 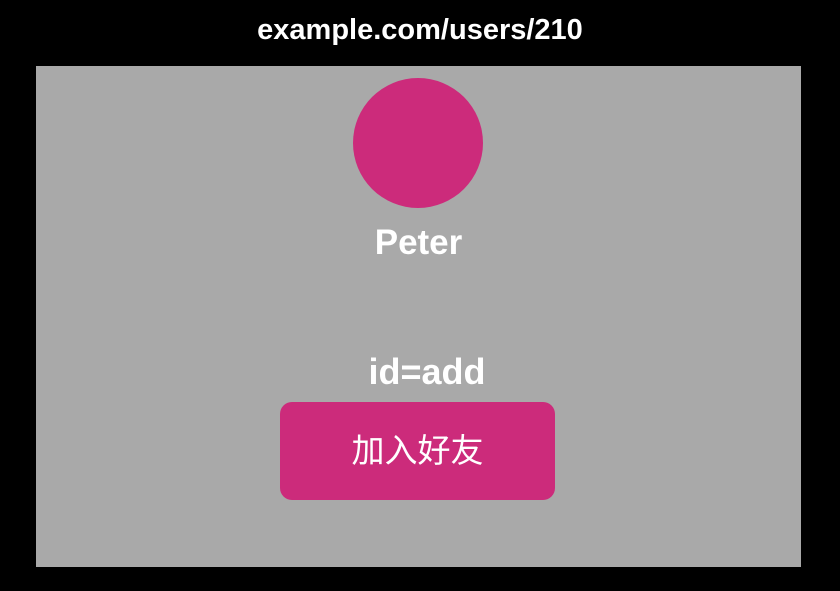 What do you see at coordinates (427, 371) in the screenshot?
I see `element-id-label: id=add` at bounding box center [427, 371].